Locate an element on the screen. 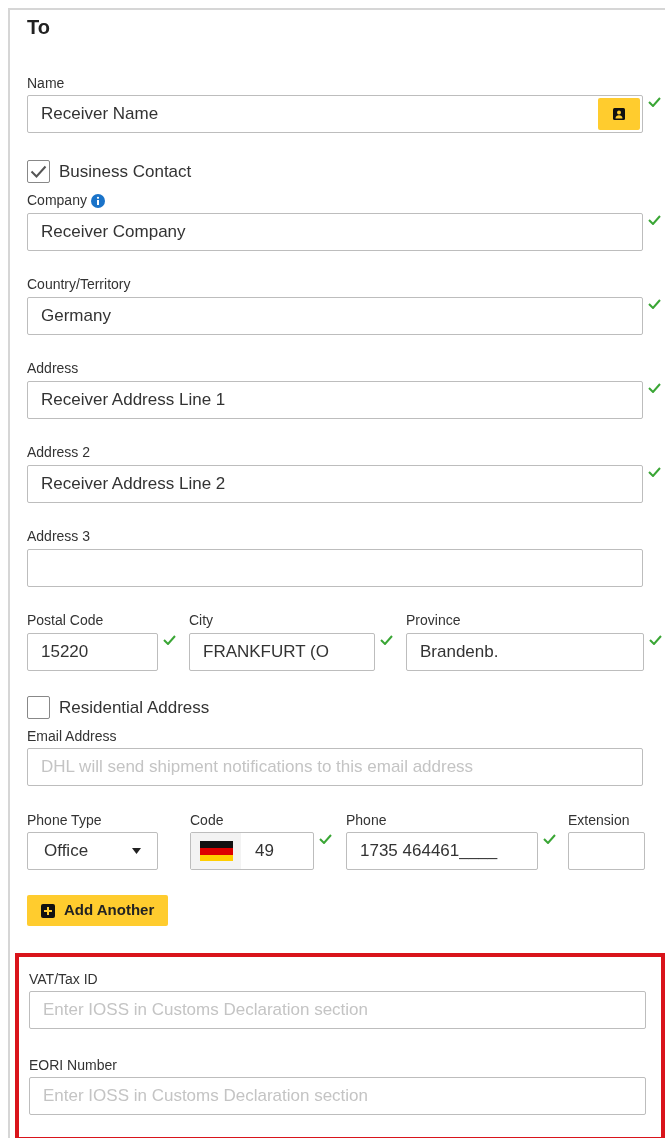  checkbox-label: Residential Address is located at coordinates (134, 707).